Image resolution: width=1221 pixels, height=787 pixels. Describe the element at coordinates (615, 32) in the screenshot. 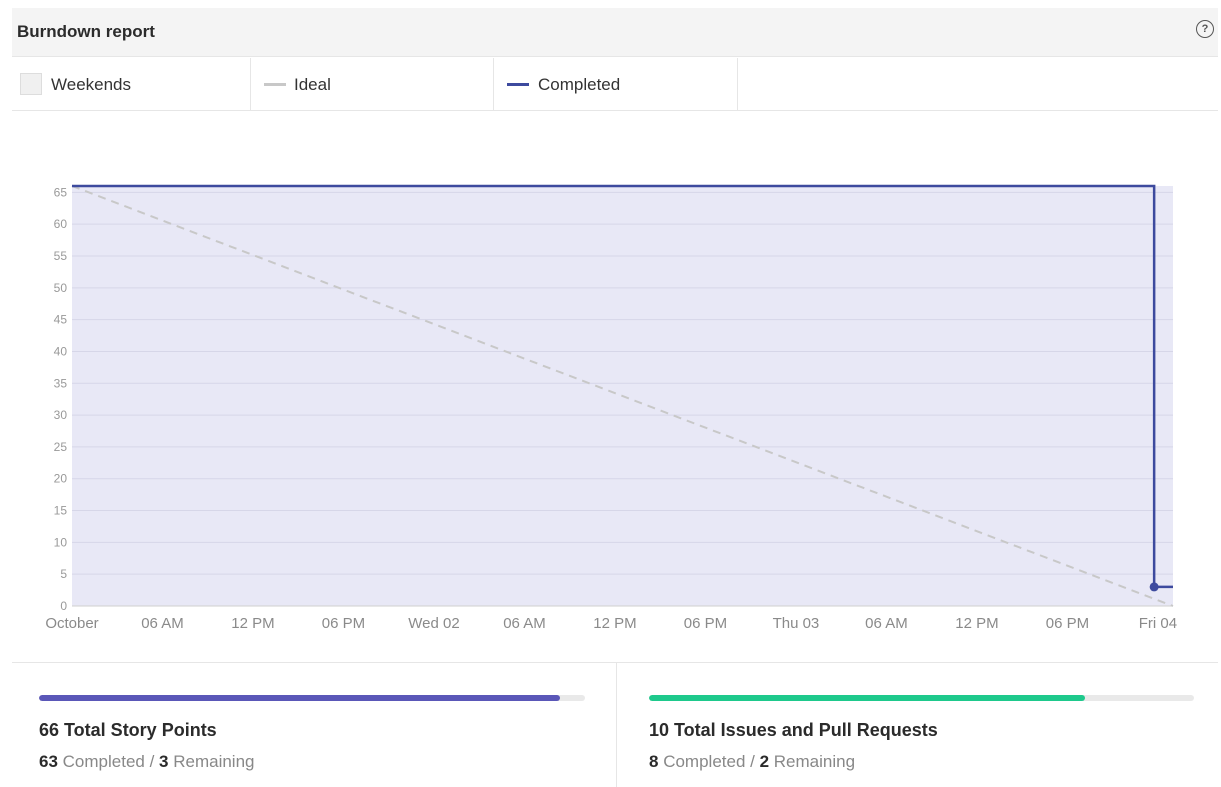

I see `report-header: Burndown report ?` at that location.